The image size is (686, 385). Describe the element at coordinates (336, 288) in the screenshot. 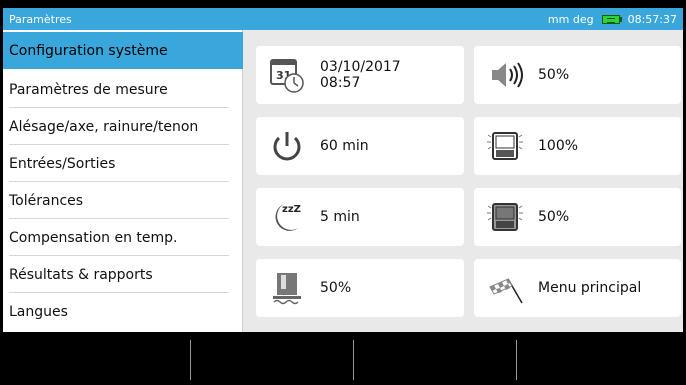

I see `sensor-value: 50%` at that location.